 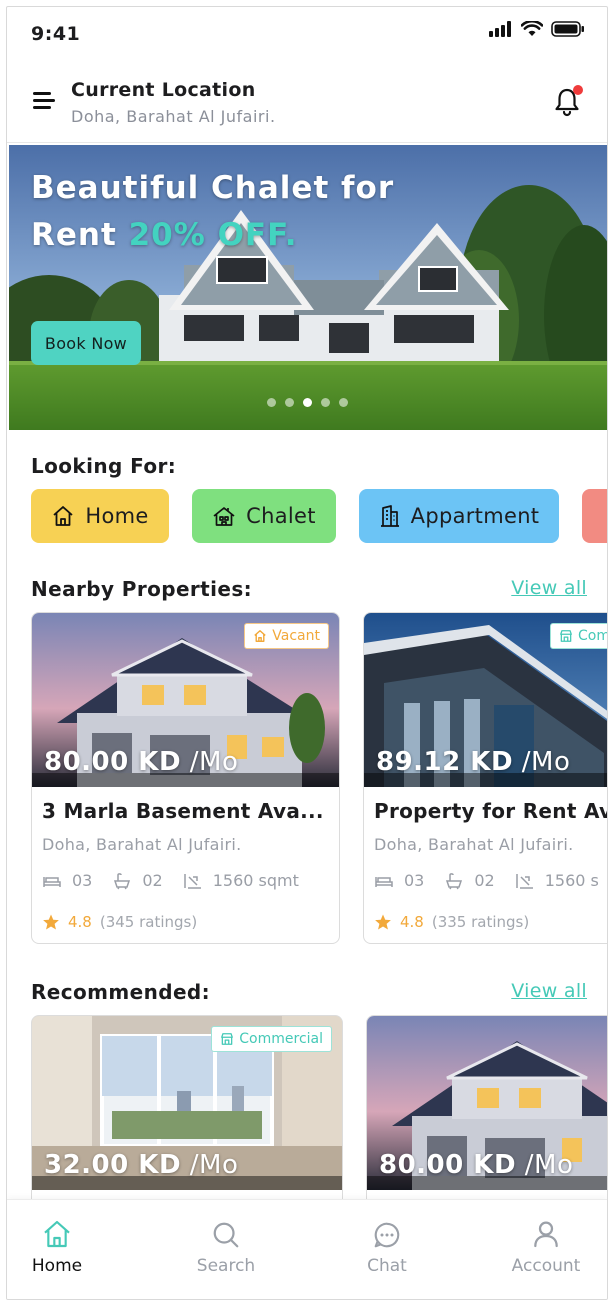 What do you see at coordinates (532, 28) in the screenshot?
I see `wifi-icon` at bounding box center [532, 28].